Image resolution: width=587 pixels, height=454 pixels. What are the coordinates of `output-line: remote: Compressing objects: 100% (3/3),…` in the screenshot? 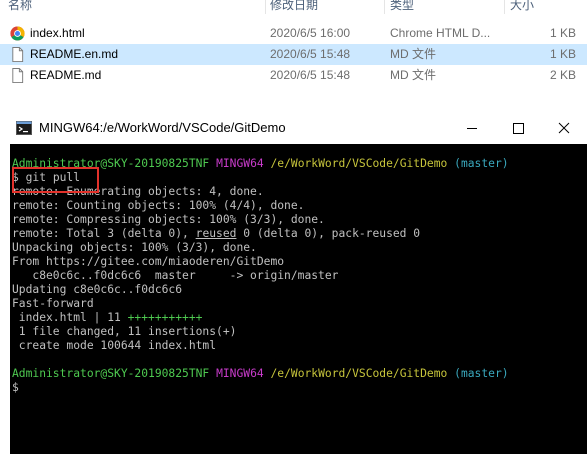 It's located at (168, 219).